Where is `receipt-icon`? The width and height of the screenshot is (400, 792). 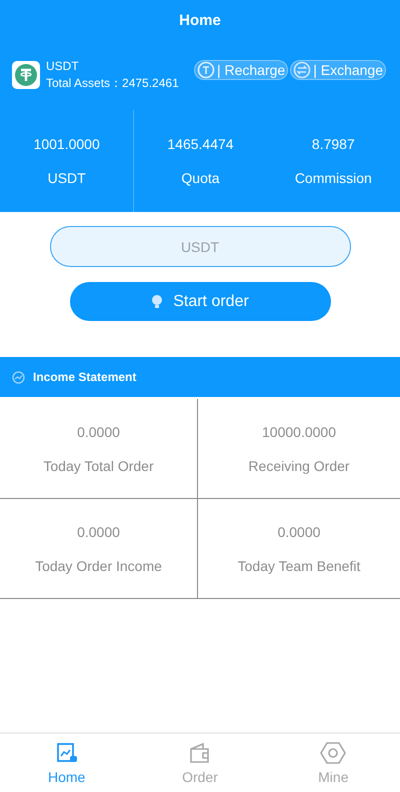
receipt-icon is located at coordinates (66, 753).